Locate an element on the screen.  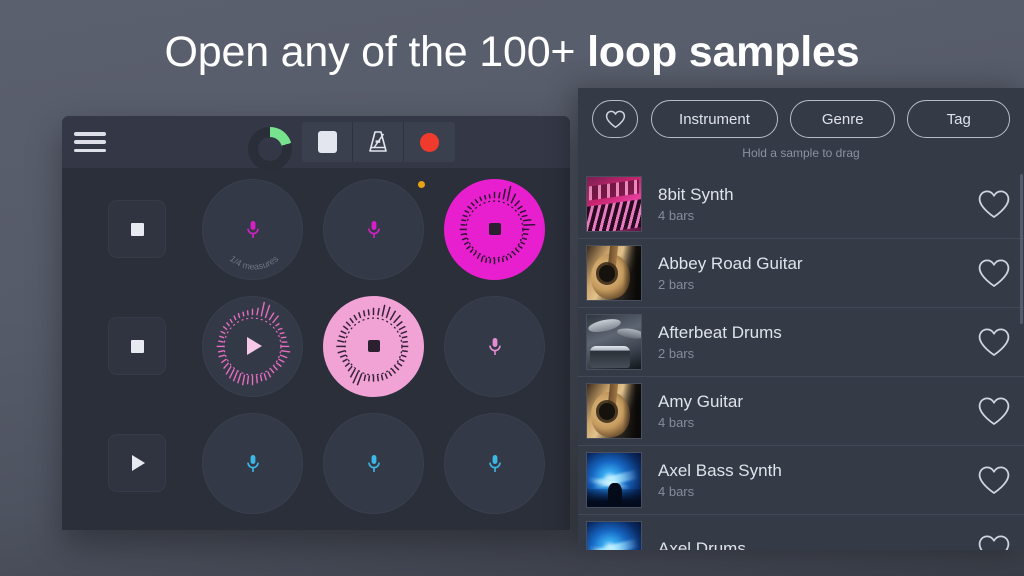
filter-favorites-button is located at coordinates (615, 119).